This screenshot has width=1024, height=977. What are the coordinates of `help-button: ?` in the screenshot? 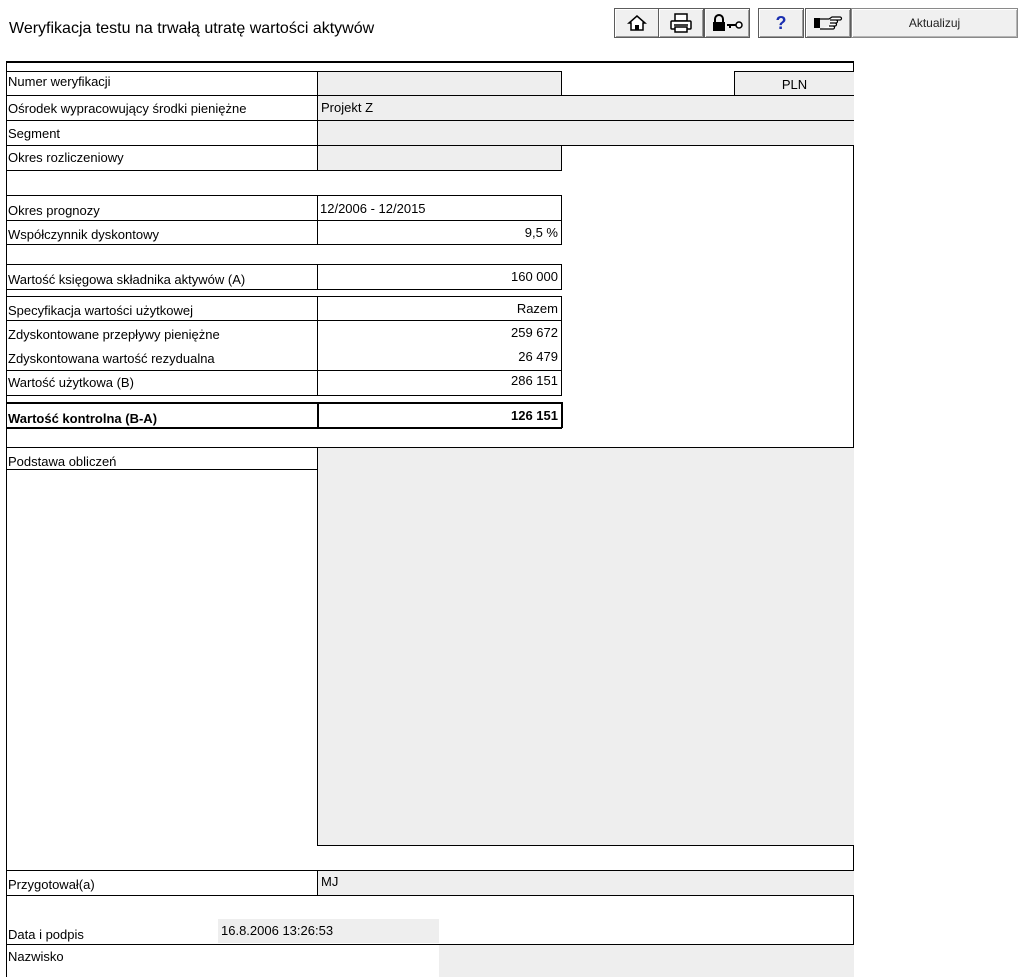 It's located at (781, 23).